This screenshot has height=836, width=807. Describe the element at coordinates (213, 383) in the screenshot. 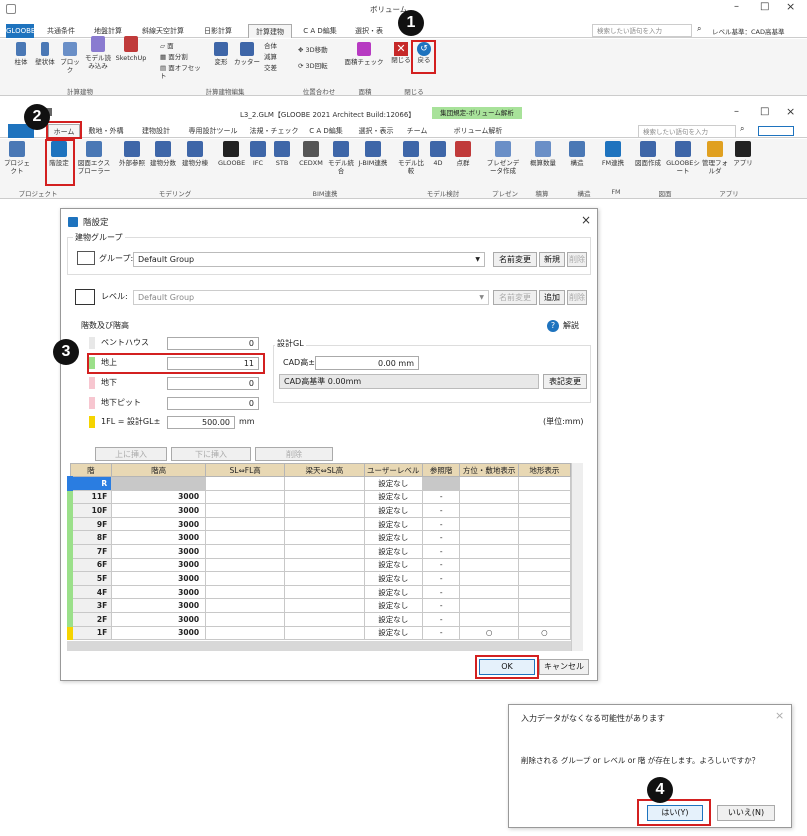

I see `below-ground-input: 0` at that location.